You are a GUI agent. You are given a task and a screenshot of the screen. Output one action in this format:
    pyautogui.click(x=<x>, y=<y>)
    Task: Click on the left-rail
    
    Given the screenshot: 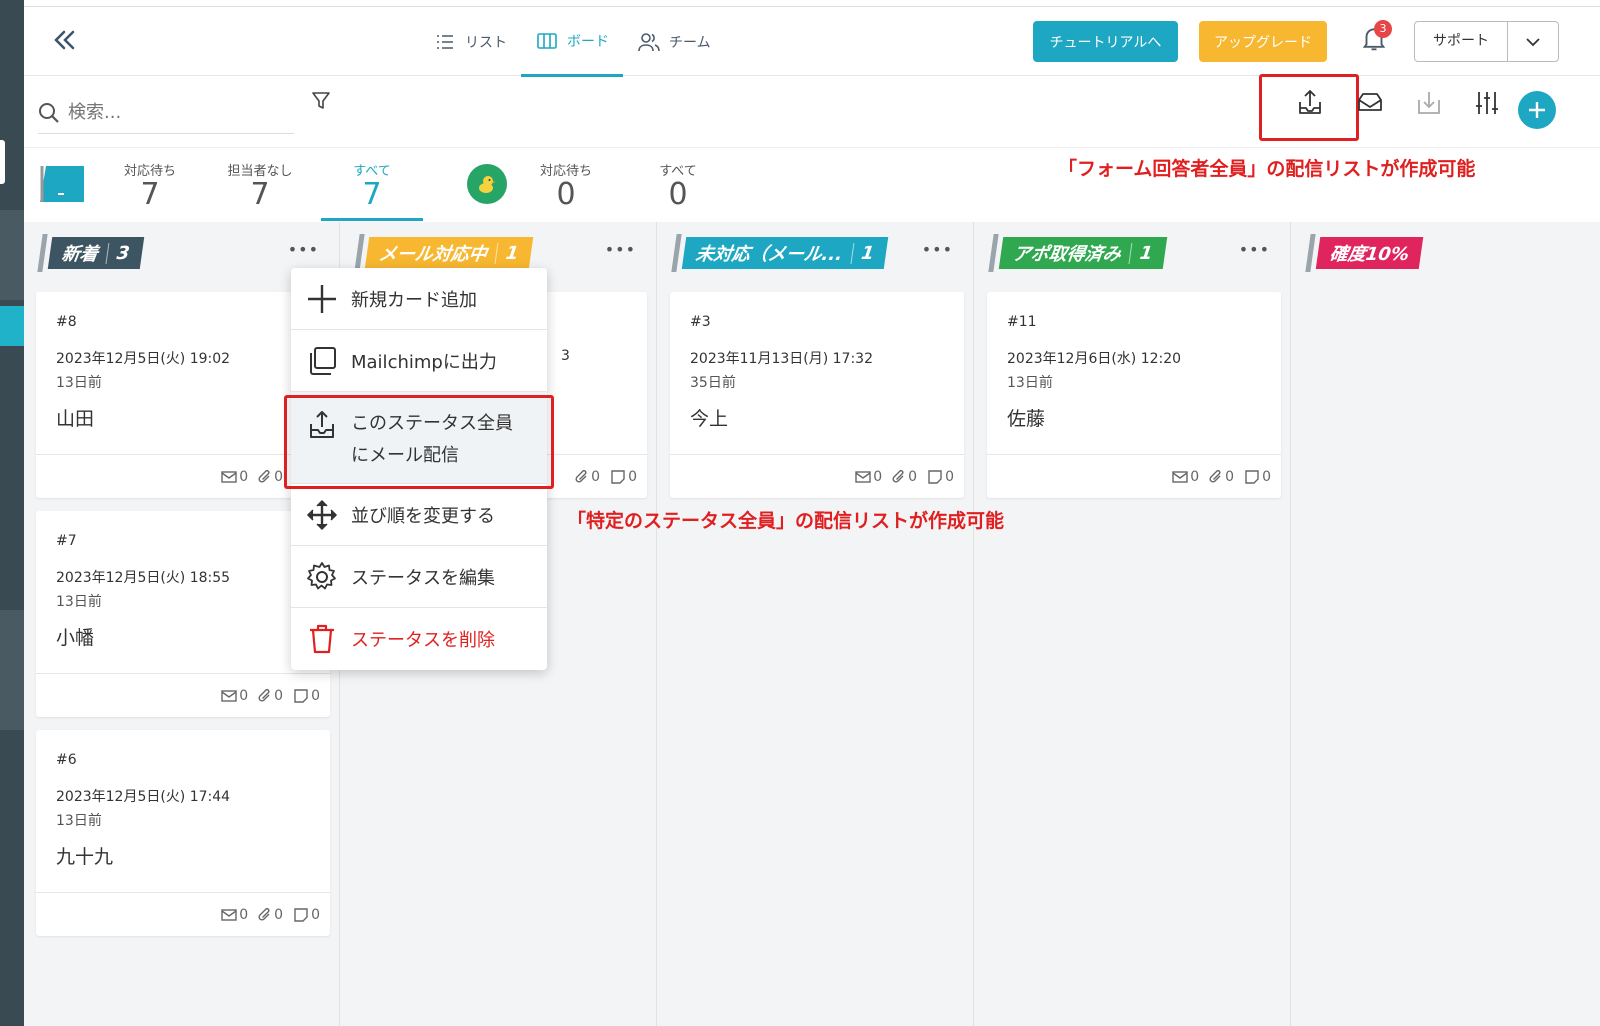 What is the action you would take?
    pyautogui.click(x=12, y=513)
    